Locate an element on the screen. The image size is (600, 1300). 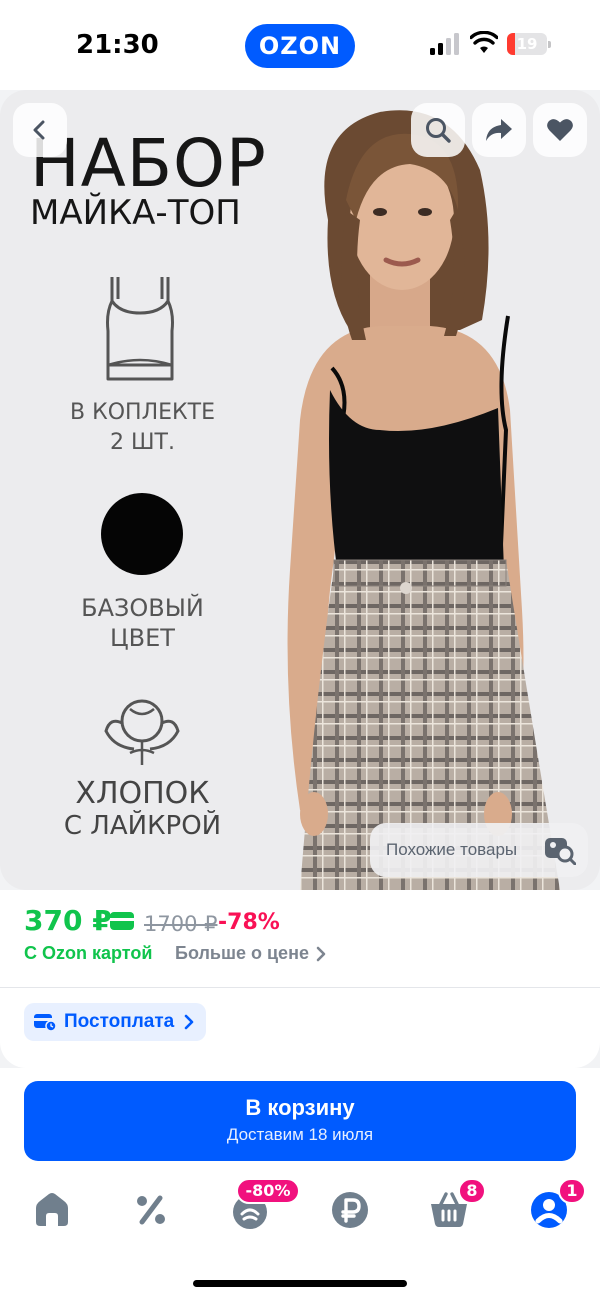
price-discount: -78% is located at coordinates (249, 922).